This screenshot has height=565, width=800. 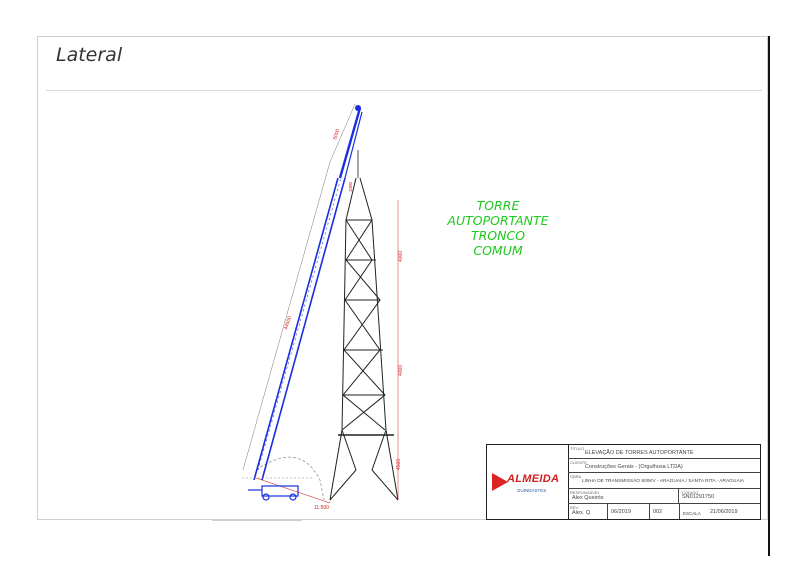 I want to click on date-value: 06/2019, so click(x=621, y=512).